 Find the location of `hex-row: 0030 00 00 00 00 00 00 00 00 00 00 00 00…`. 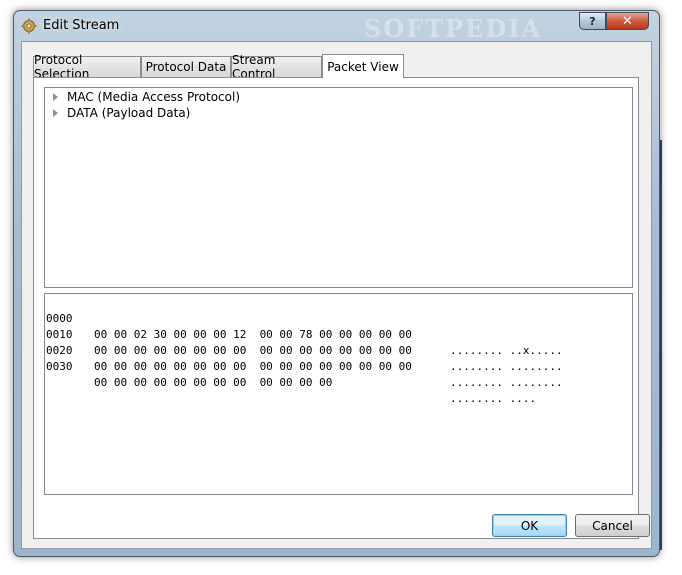

hex-row: 0030 00 00 00 00 00 00 00 00 00 00 00 00… is located at coordinates (291, 374).